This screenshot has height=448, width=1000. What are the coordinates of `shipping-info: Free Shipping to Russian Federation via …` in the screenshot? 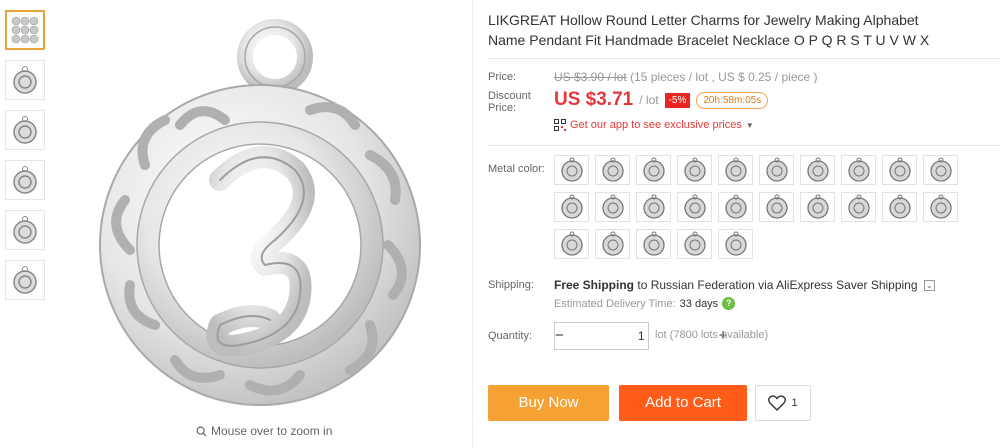 It's located at (744, 285).